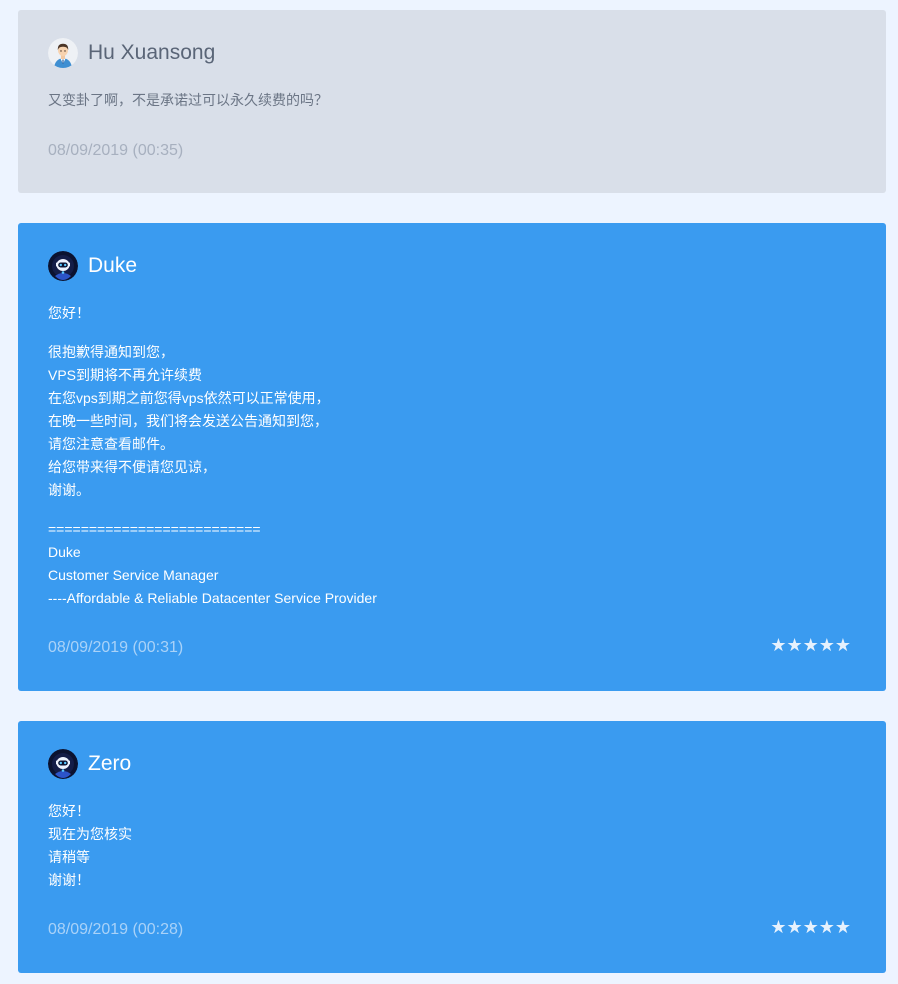  I want to click on author-name: Duke, so click(113, 265).